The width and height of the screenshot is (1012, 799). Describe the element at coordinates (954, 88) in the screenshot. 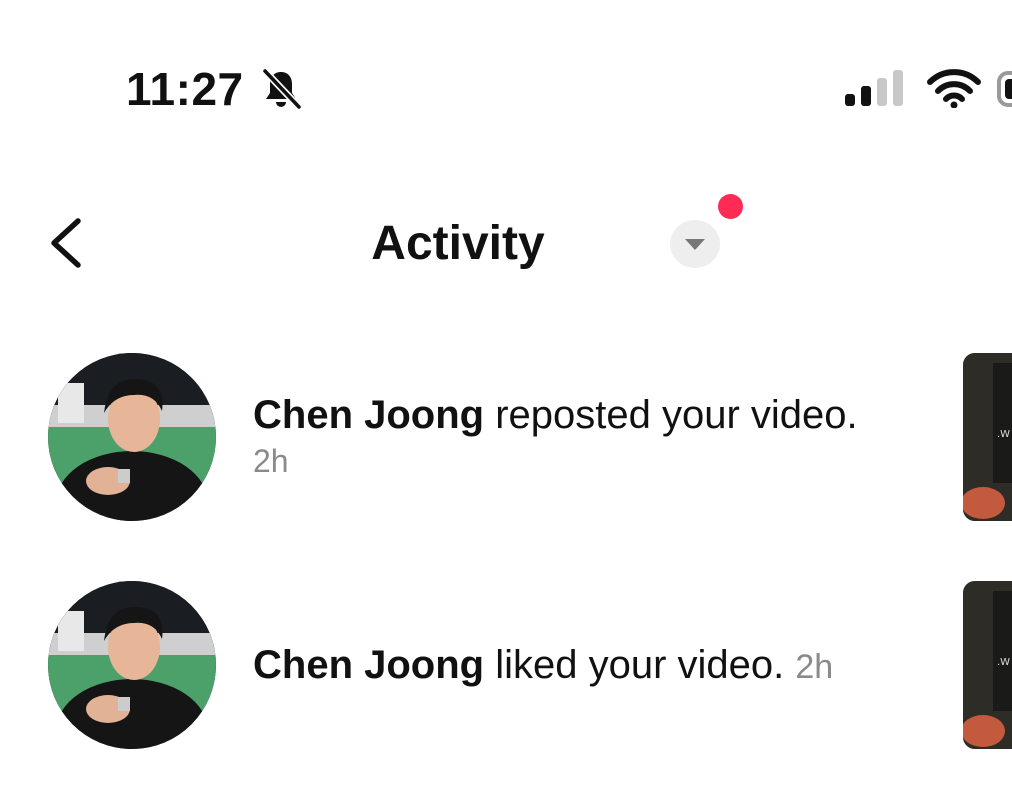

I see `wifi-icon` at that location.